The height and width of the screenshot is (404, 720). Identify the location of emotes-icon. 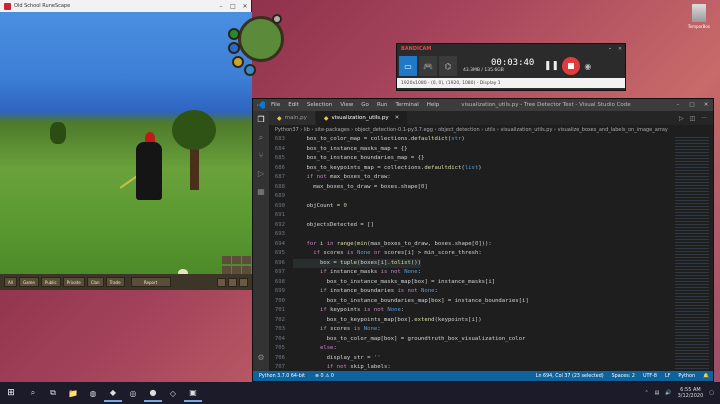
(243, 282).